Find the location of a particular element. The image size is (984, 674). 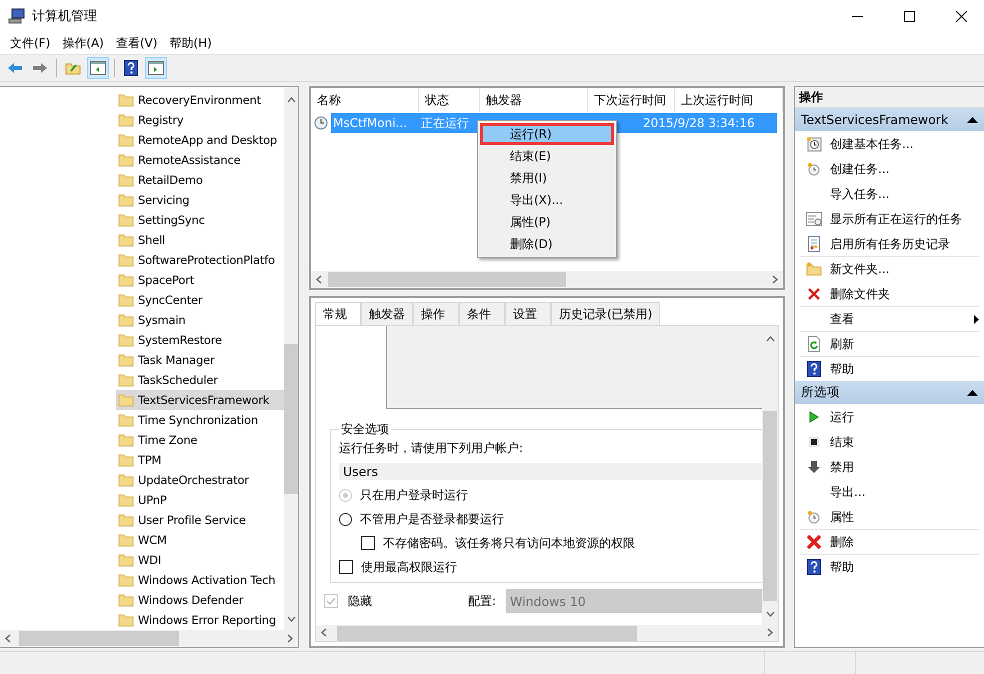

actions-header: 操作 is located at coordinates (889, 97).